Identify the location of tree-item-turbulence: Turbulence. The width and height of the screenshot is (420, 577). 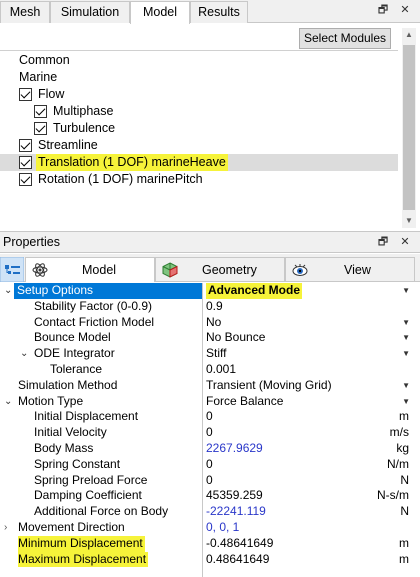
(199, 128).